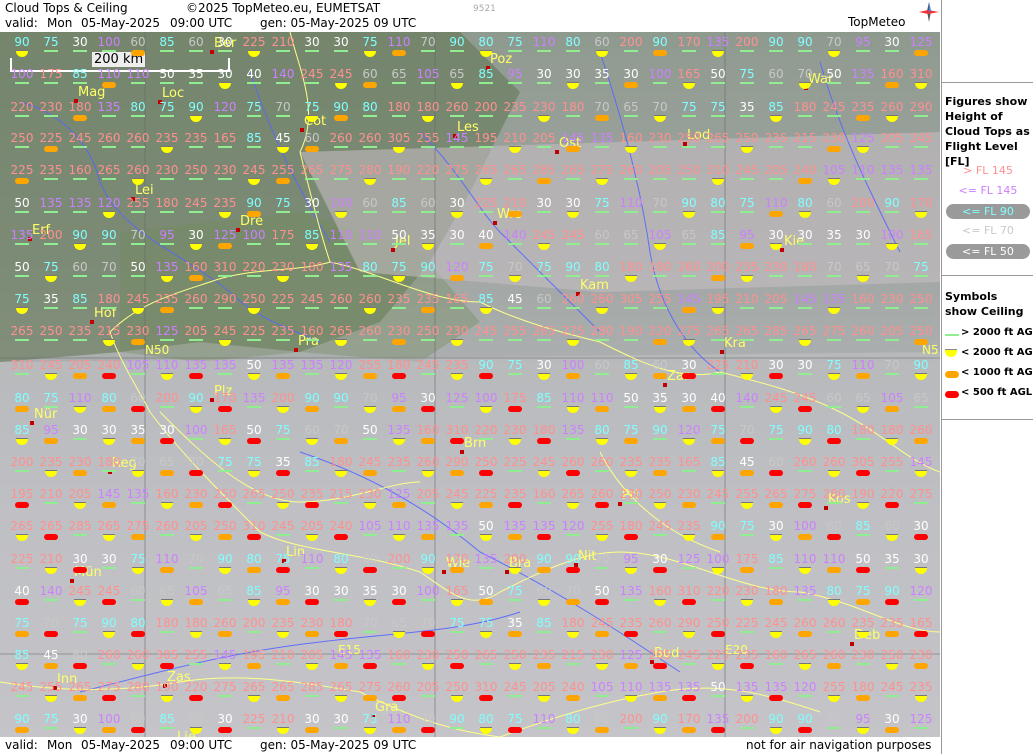  I want to click on ceiling-pill-icon, so click(952, 374).